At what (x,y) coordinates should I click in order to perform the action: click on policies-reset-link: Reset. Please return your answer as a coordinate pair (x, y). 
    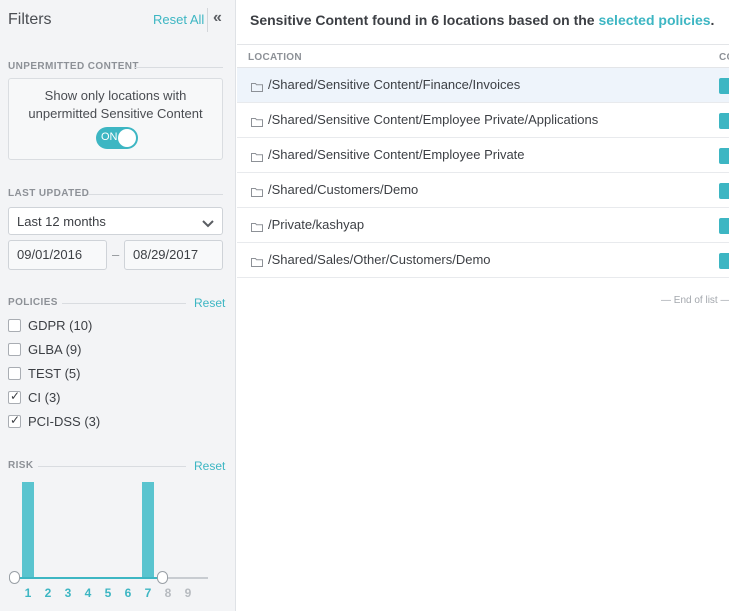
    Looking at the image, I should click on (209, 303).